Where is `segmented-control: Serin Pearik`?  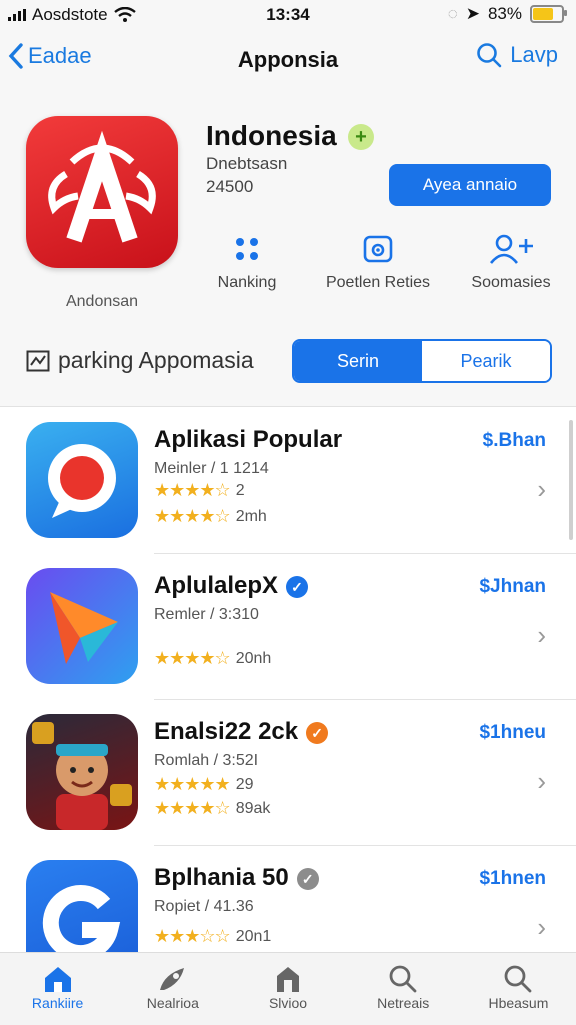
segmented-control: Serin Pearik is located at coordinates (422, 361).